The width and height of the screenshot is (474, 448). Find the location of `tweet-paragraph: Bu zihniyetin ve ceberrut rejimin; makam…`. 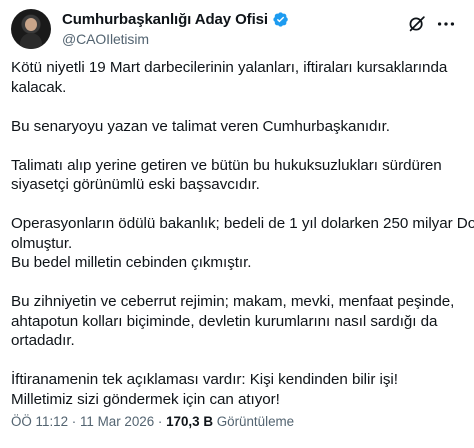

tweet-paragraph: Bu zihniyetin ve ceberrut rejimin; makam… is located at coordinates (237, 321).